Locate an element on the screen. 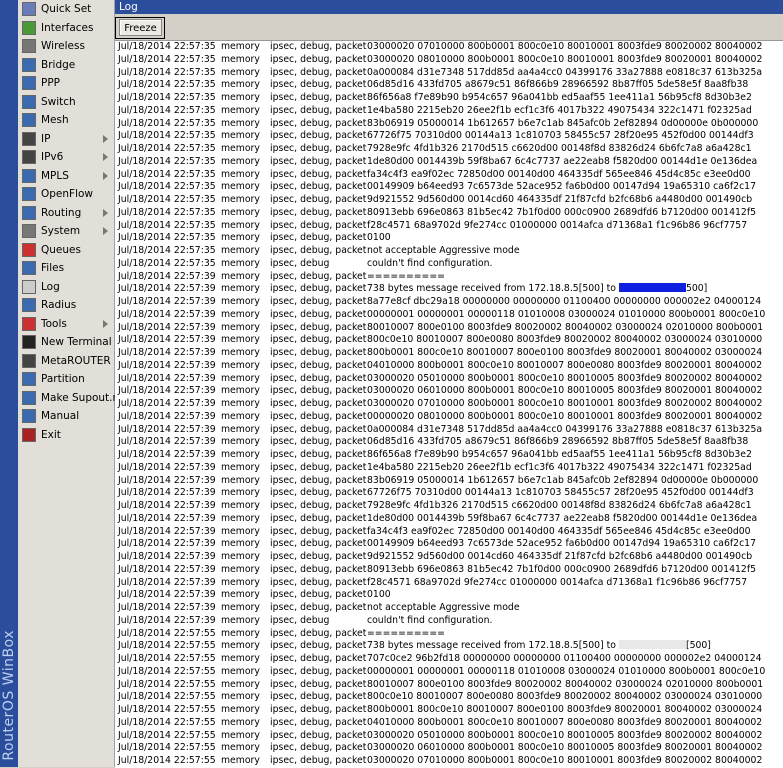  menu-item-mpls: MPLS is located at coordinates (66, 176).